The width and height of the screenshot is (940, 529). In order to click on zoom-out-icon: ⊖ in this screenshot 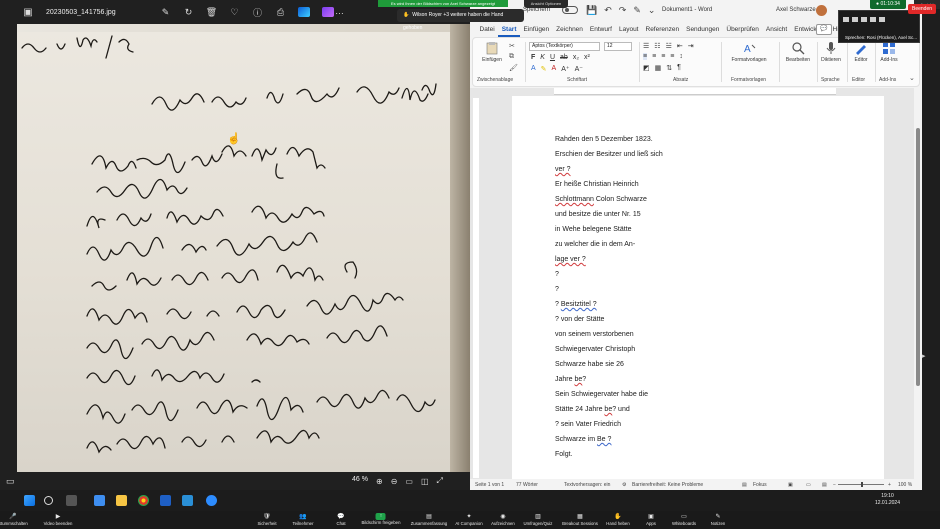, I will do `click(394, 481)`.